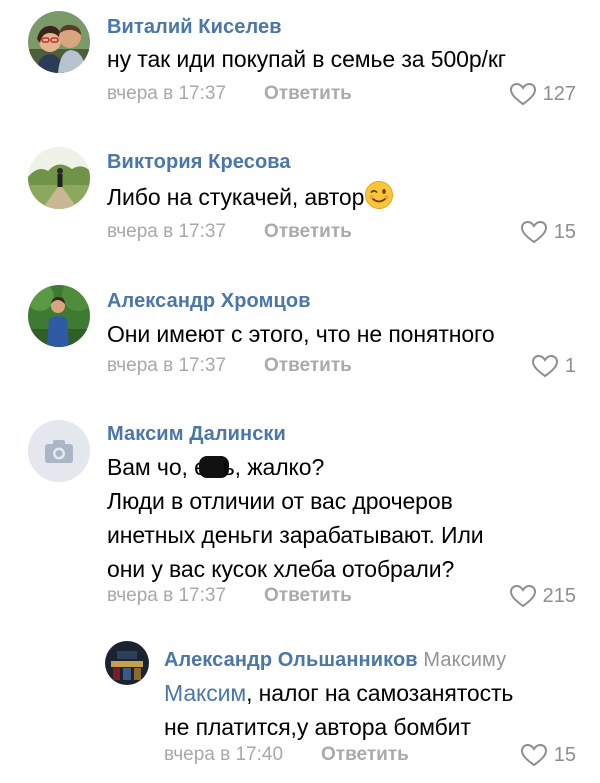 The height and width of the screenshot is (783, 600). Describe the element at coordinates (280, 501) in the screenshot. I see `comment-text-line: Люди в отличии от вас дрочеров` at that location.